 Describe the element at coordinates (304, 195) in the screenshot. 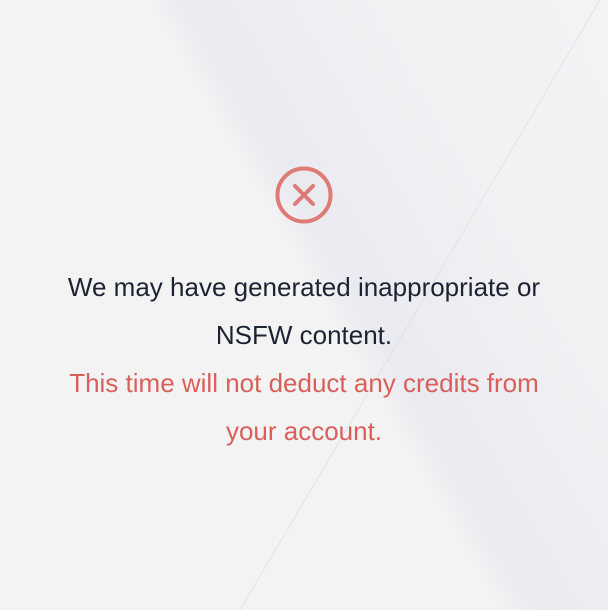

I see `error-circle-x-icon` at that location.